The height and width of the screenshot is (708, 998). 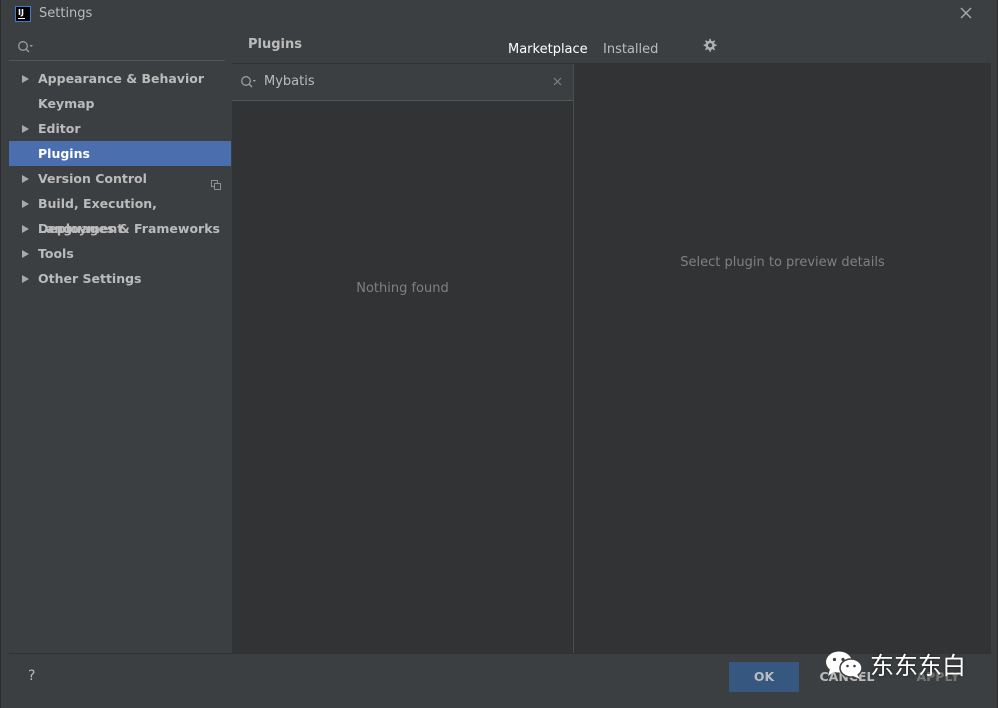 I want to click on sidebar-item-keymap: Keymap, so click(x=120, y=103).